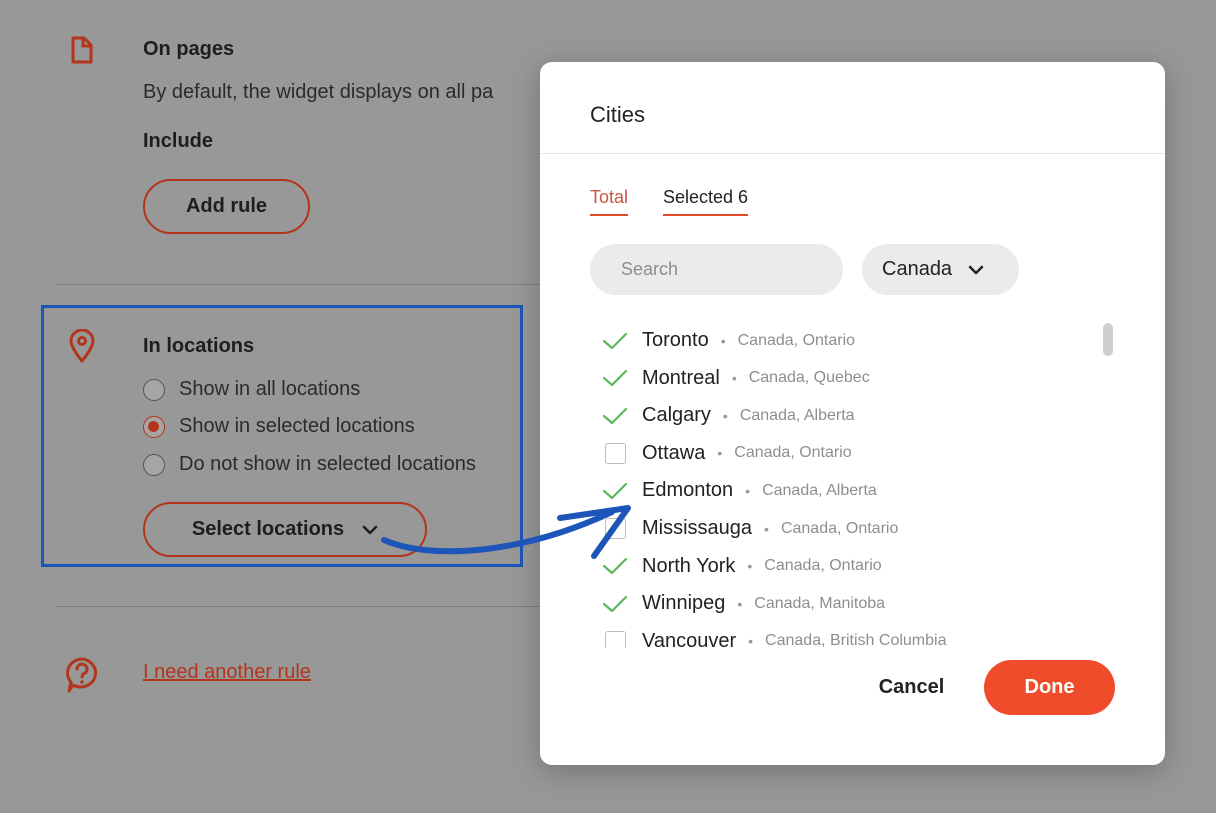  Describe the element at coordinates (675, 340) in the screenshot. I see `city-name: Toronto` at that location.